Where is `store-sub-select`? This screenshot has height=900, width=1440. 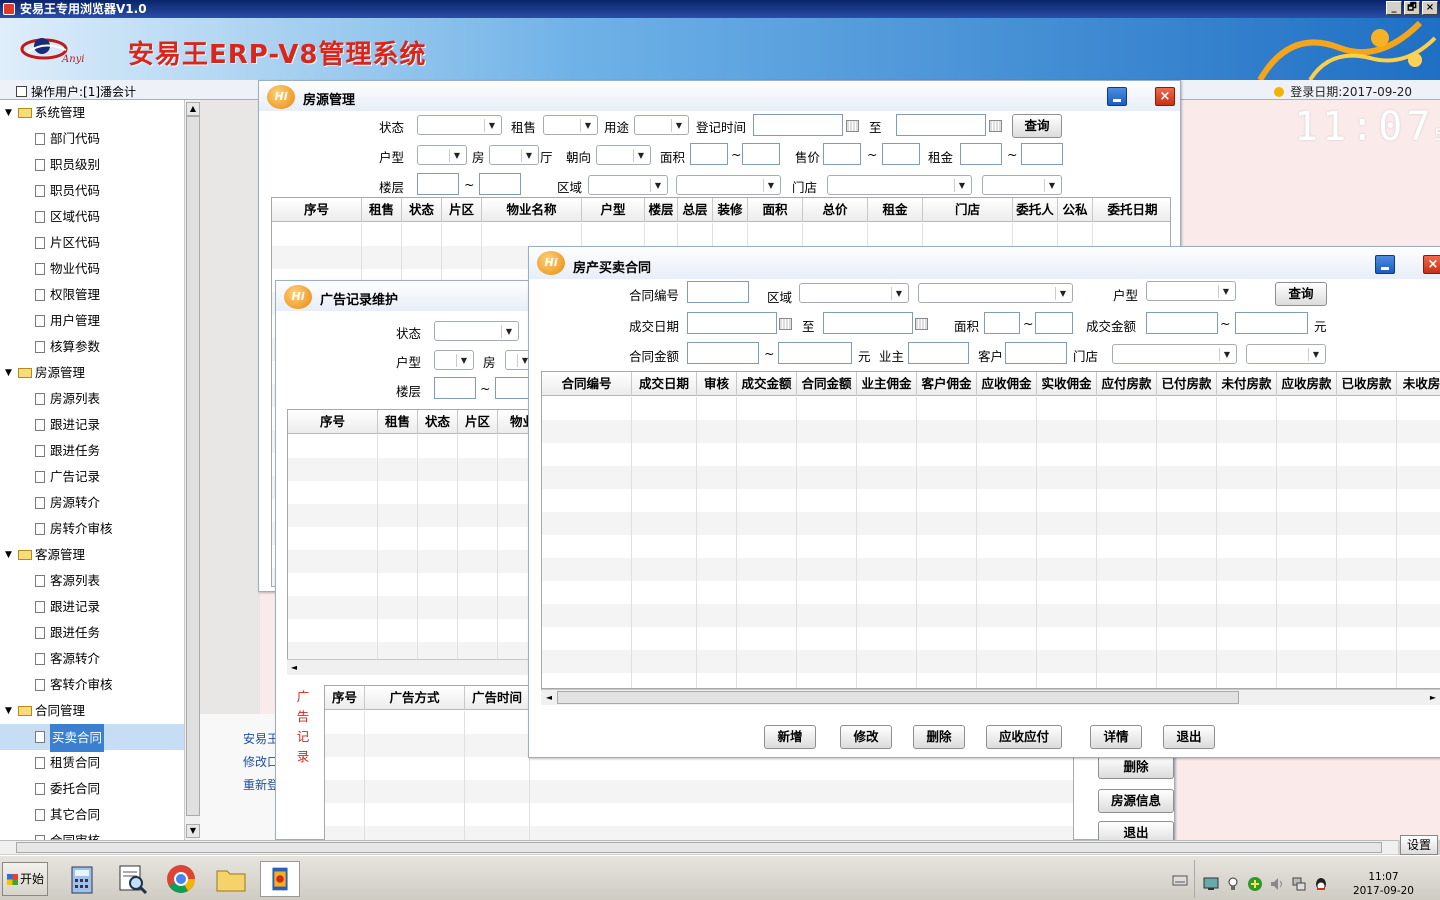
store-sub-select is located at coordinates (1022, 185).